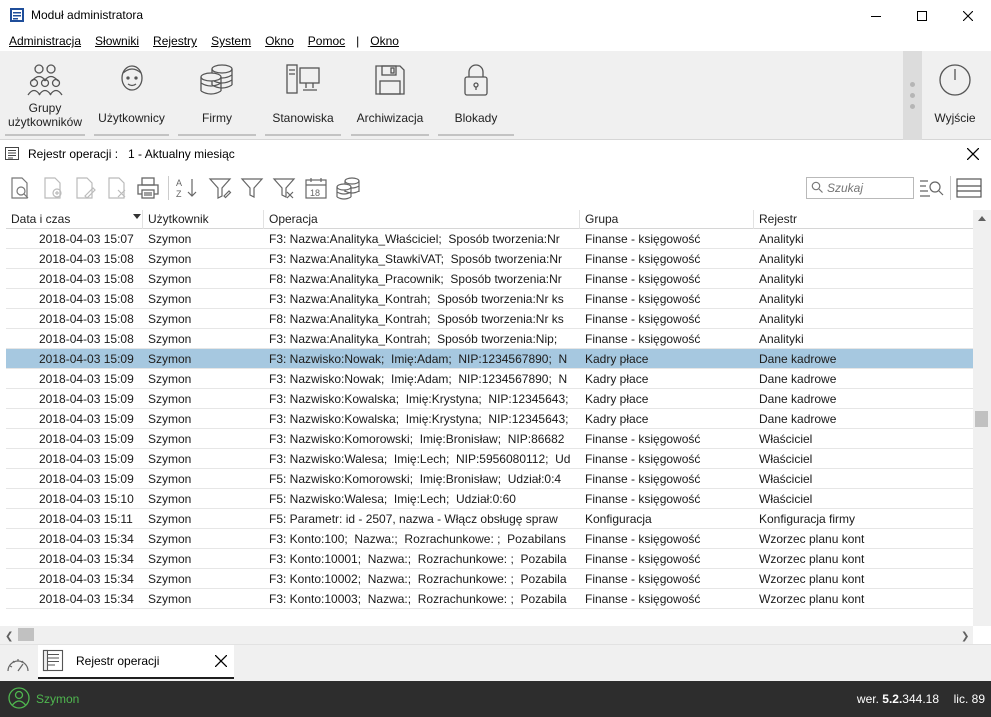  Describe the element at coordinates (486, 635) in the screenshot. I see `horizontal-scrollbar: ❮ ❯` at that location.